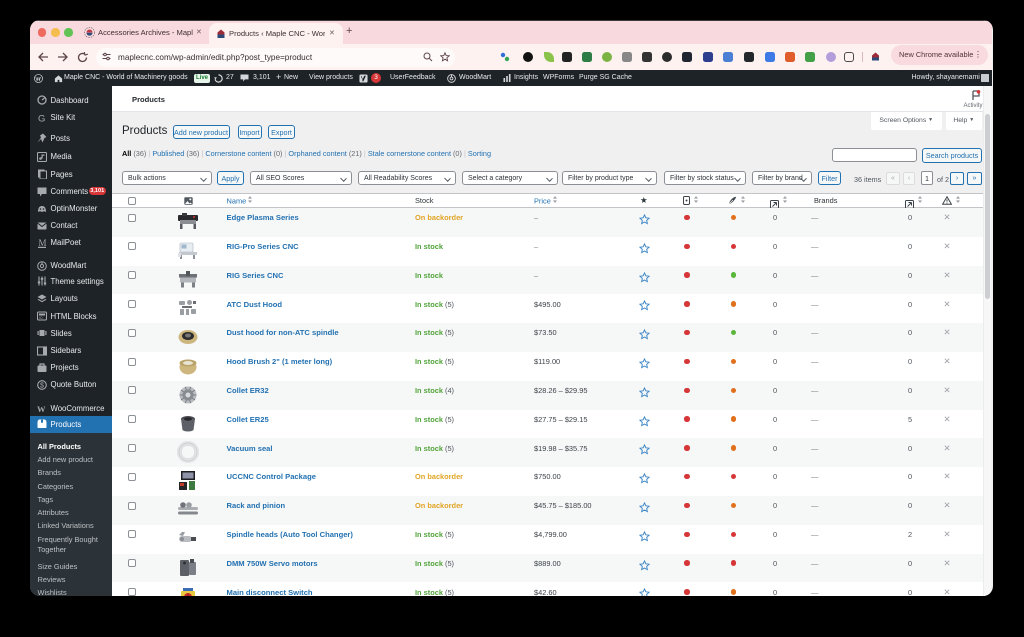 This screenshot has width=1024, height=637. I want to click on svg-text: W, so click(41, 409).